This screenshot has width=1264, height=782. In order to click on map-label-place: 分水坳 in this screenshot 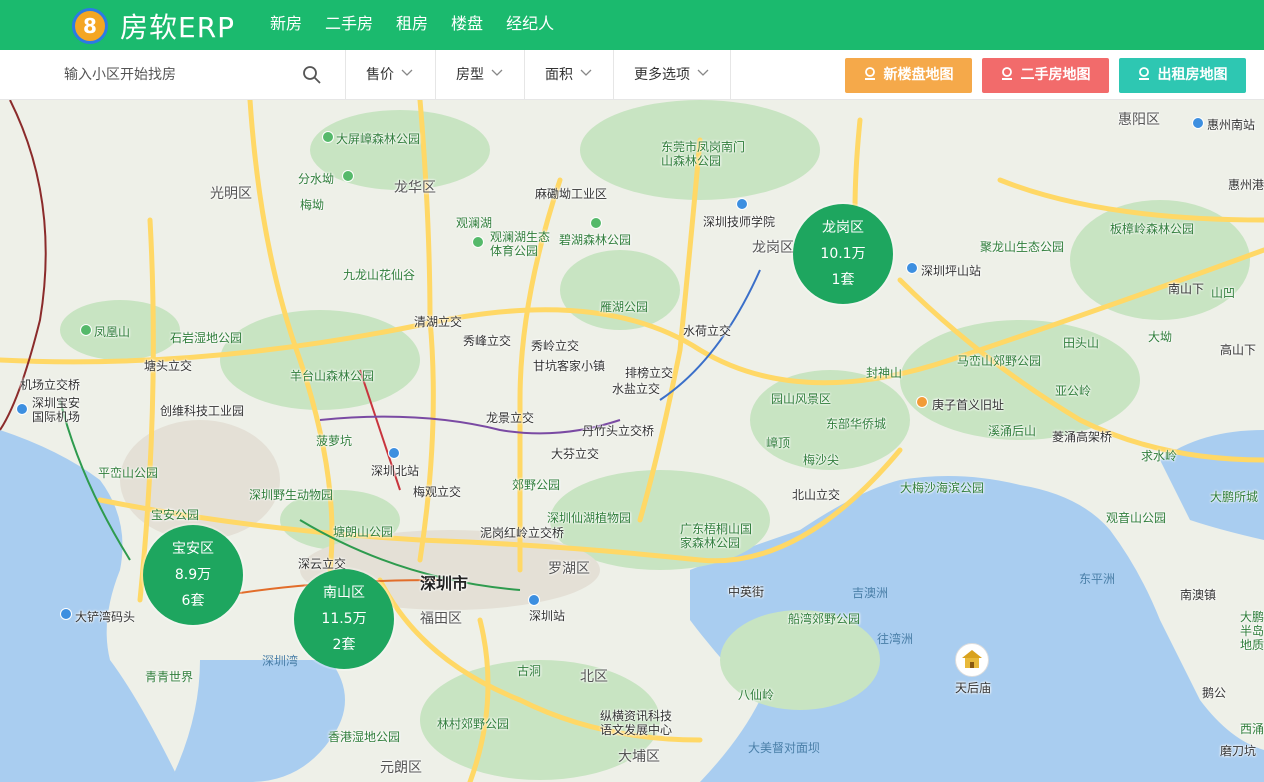, I will do `click(316, 179)`.